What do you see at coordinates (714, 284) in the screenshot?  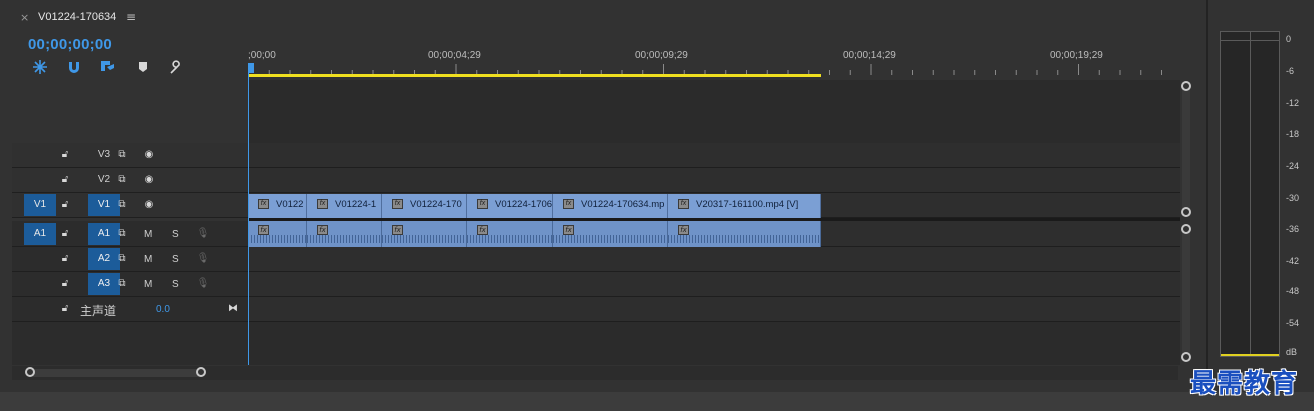 I see `track-lane-a3` at bounding box center [714, 284].